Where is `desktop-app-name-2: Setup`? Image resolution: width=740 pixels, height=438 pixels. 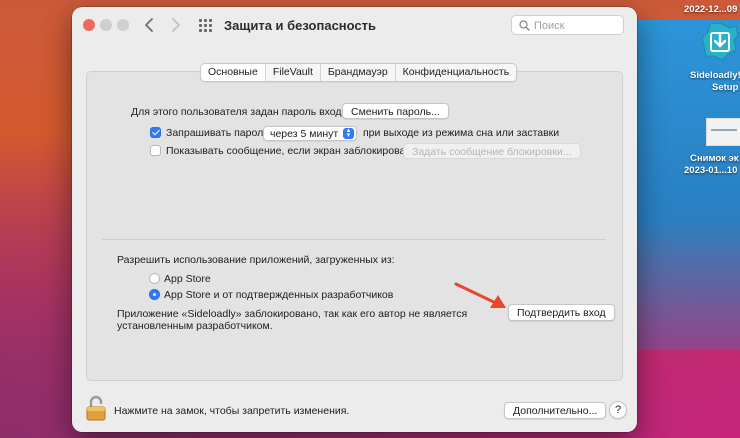 desktop-app-name-2: Setup is located at coordinates (725, 87).